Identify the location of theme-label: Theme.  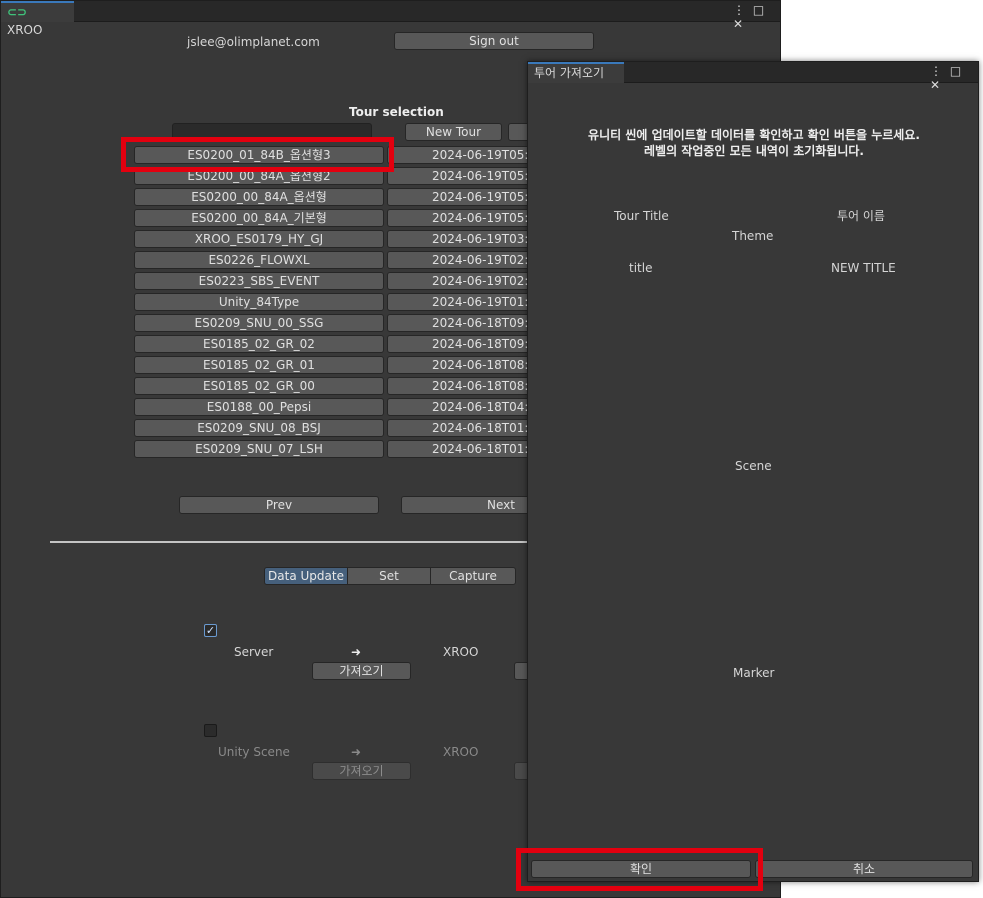
(753, 236).